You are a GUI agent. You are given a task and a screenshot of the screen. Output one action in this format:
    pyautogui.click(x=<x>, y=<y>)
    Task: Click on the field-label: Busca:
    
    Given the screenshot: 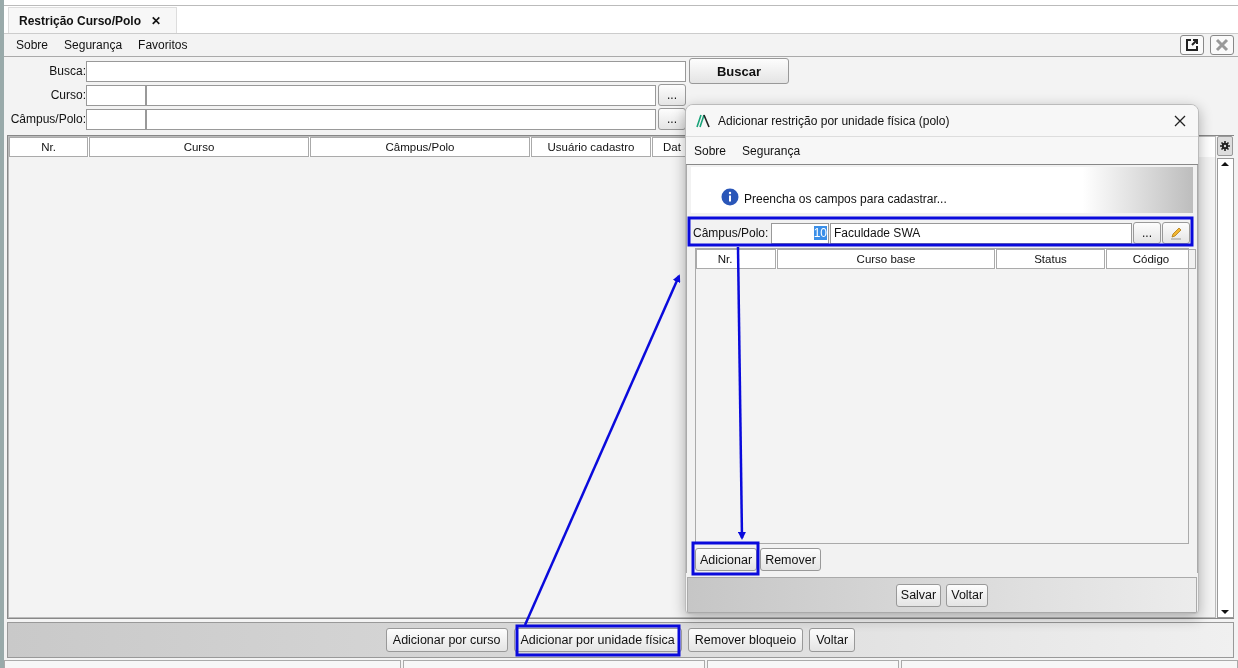 What is the action you would take?
    pyautogui.click(x=67, y=71)
    